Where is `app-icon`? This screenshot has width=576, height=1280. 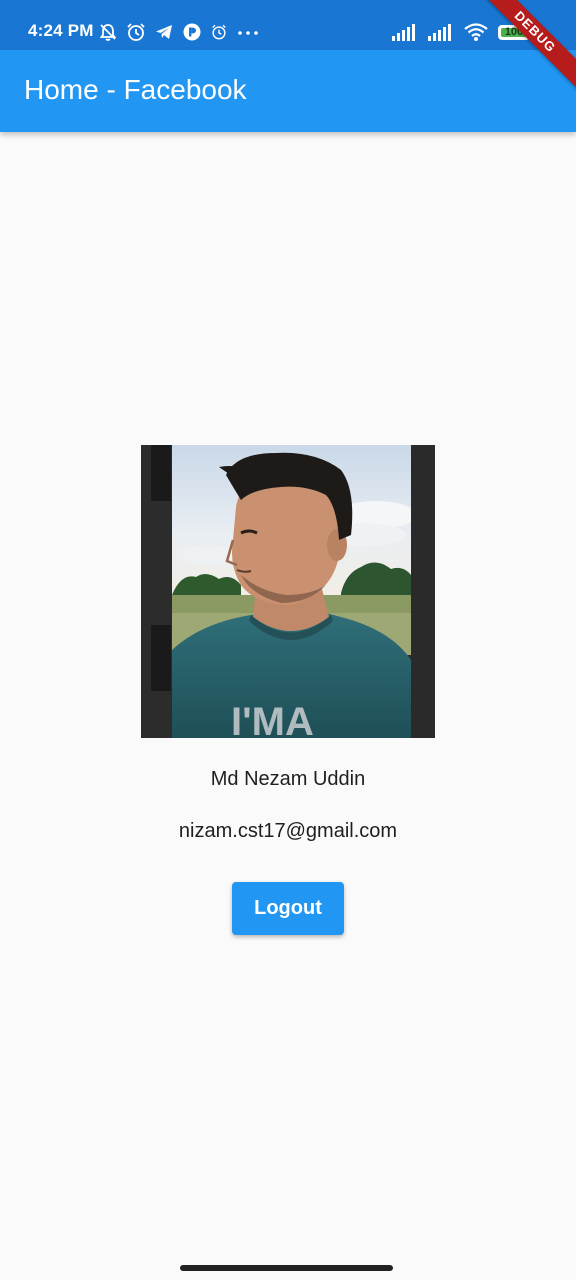 app-icon is located at coordinates (192, 32).